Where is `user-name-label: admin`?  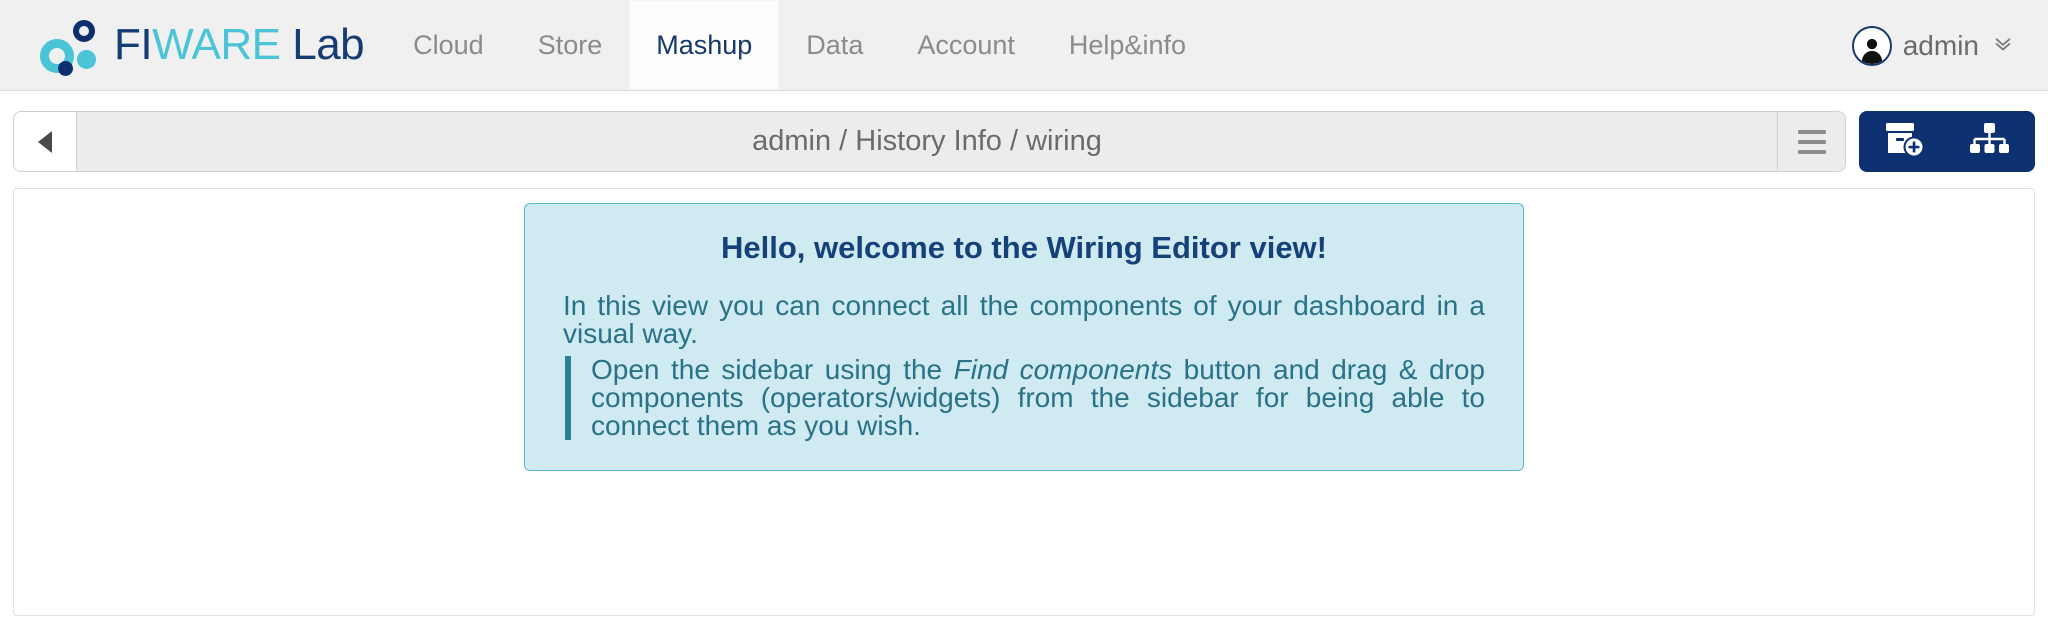
user-name-label: admin is located at coordinates (1940, 45).